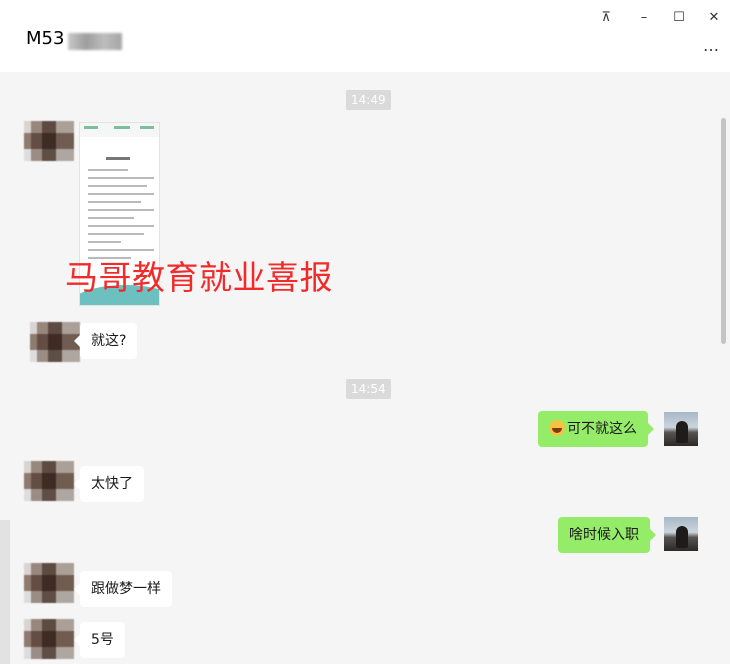  Describe the element at coordinates (368, 100) in the screenshot. I see `timestamp: 14:49` at that location.